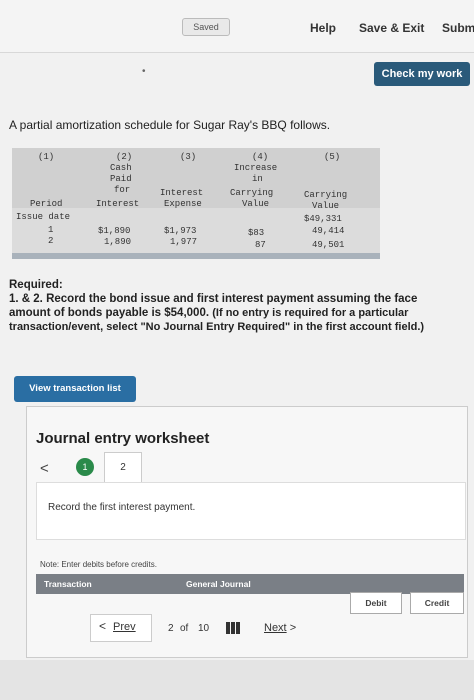  I want to click on chevron-right-icon: >, so click(293, 628).